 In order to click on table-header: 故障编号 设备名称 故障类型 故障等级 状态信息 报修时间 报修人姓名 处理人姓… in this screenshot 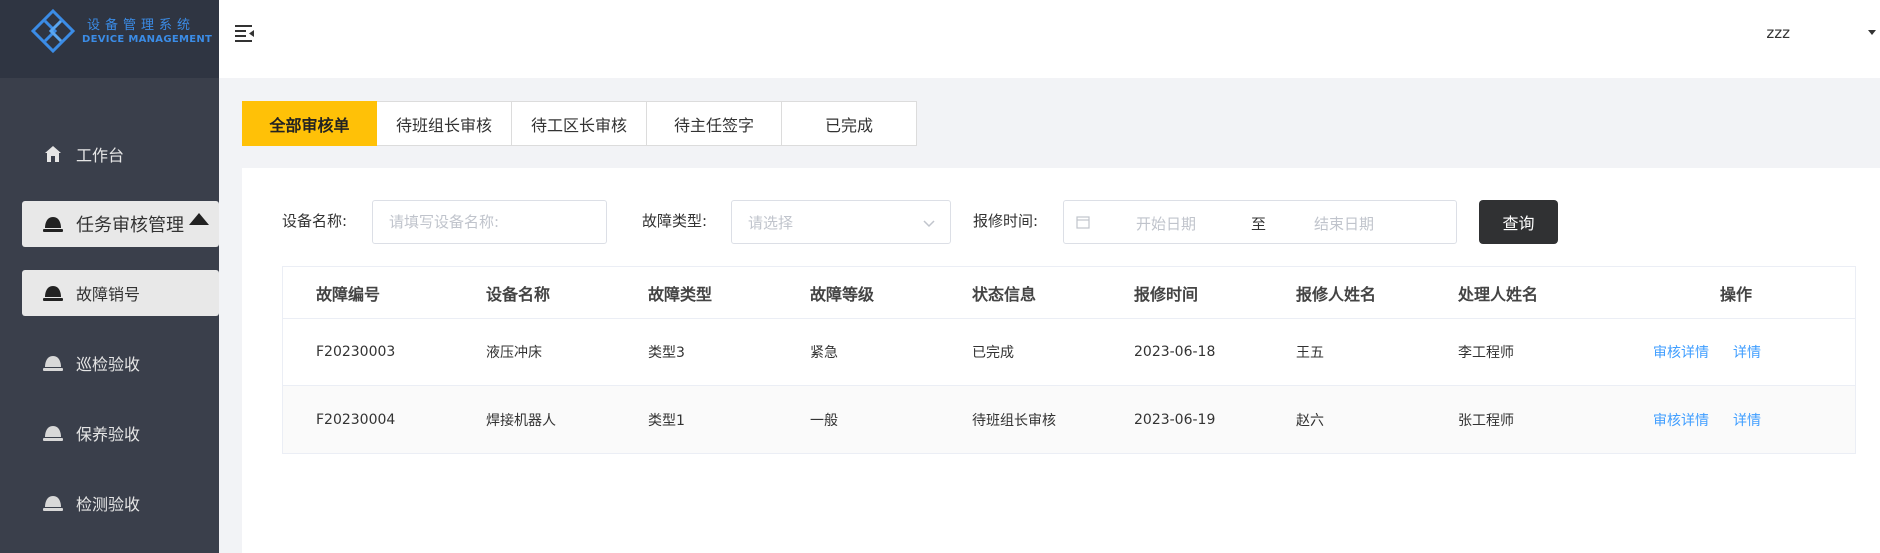, I will do `click(1069, 293)`.